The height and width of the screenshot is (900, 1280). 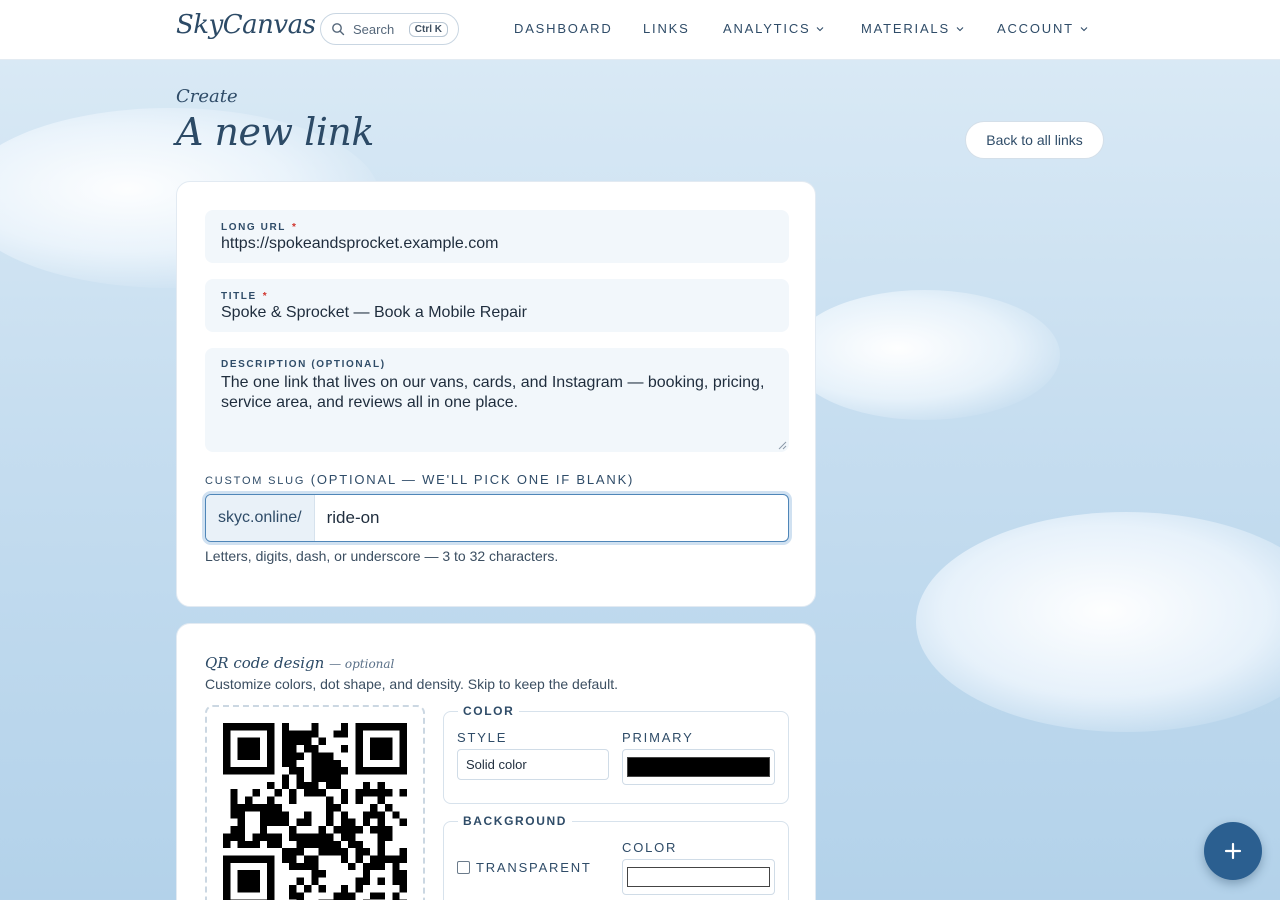 What do you see at coordinates (338, 29) in the screenshot?
I see `search-icon` at bounding box center [338, 29].